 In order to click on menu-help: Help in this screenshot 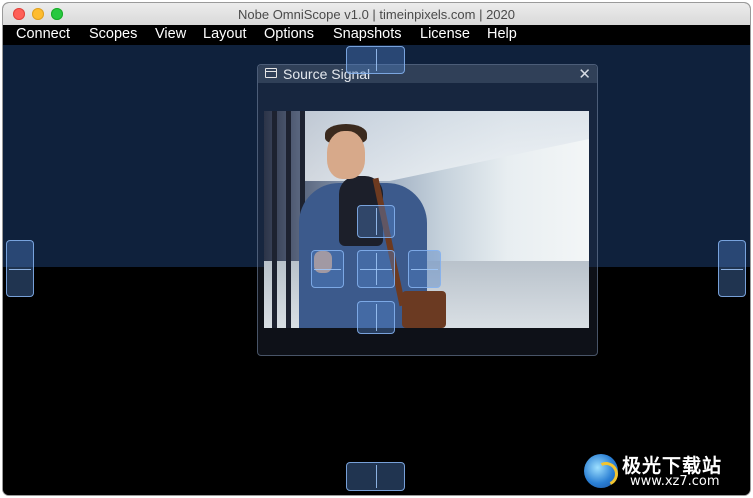, I will do `click(502, 34)`.